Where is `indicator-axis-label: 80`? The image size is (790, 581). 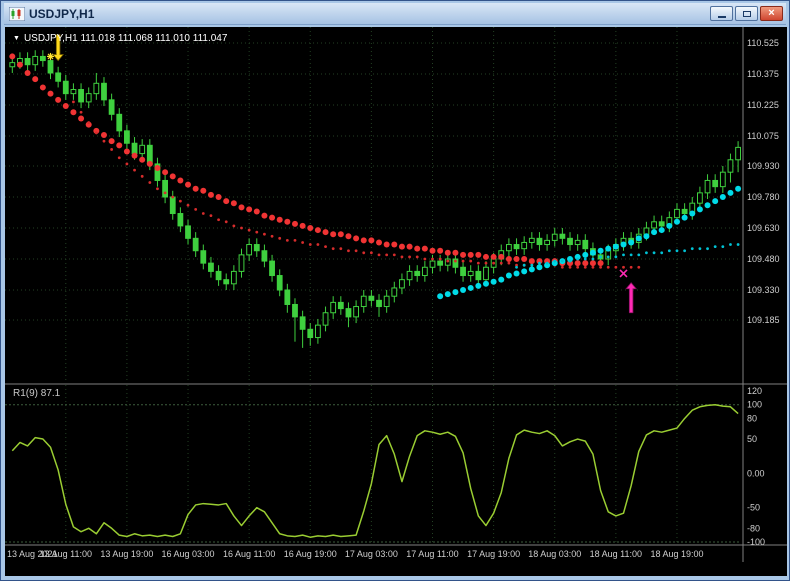
indicator-axis-label: 80 is located at coordinates (752, 418).